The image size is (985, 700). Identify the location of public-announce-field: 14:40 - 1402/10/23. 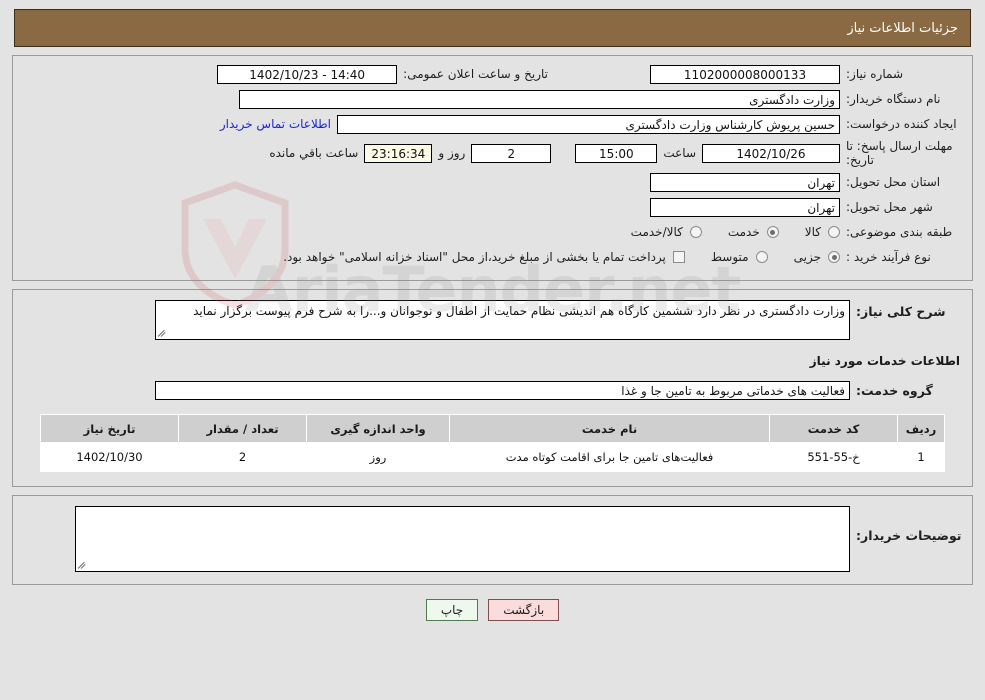
(307, 74).